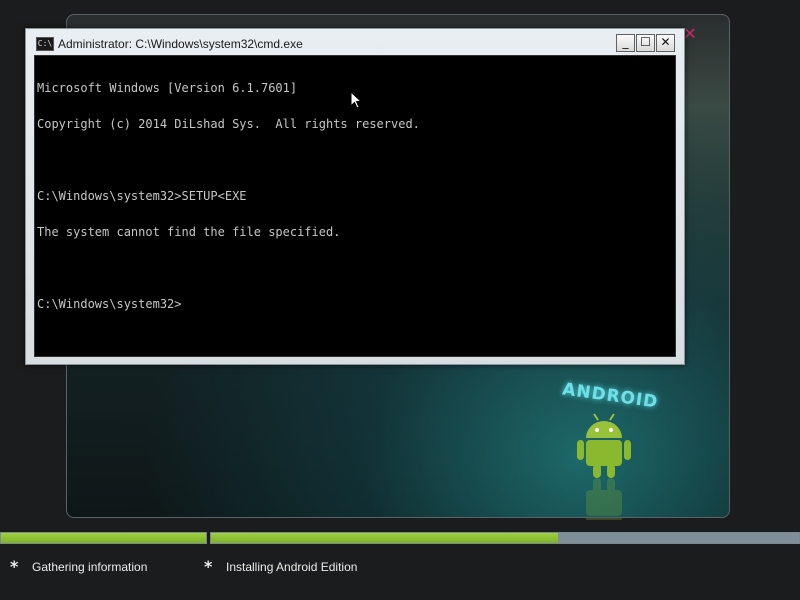 This screenshot has height=600, width=800. Describe the element at coordinates (142, 196) in the screenshot. I see `console-line: C:\Windows\system32>SETUP<EXE` at that location.